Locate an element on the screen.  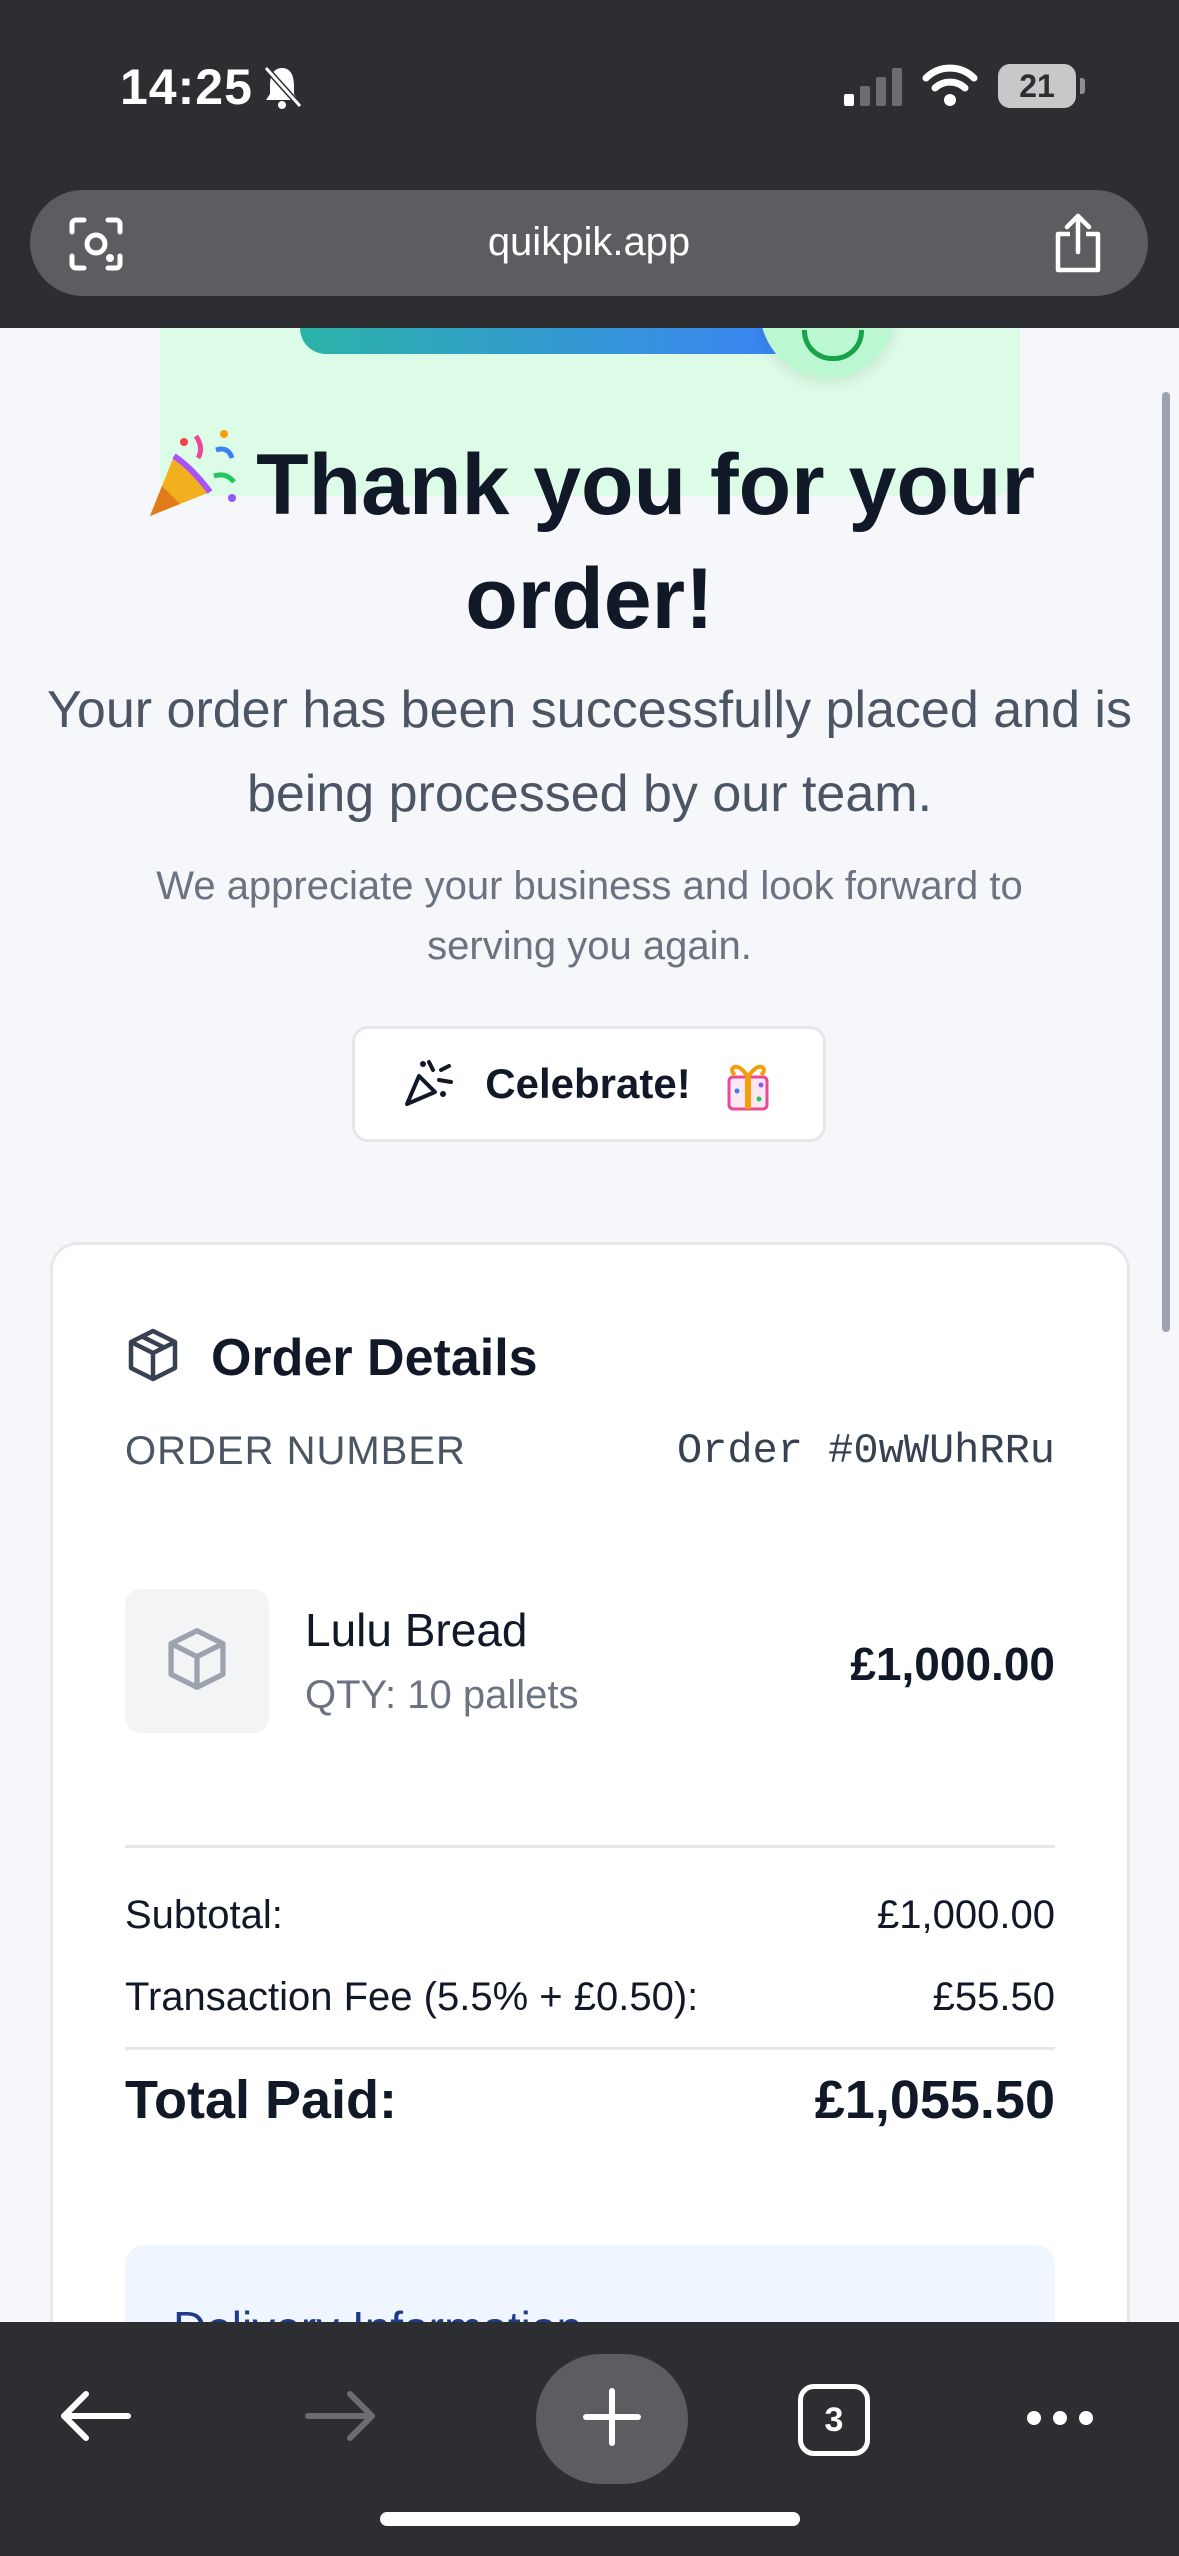
fee-value: £55.50 is located at coordinates (993, 1997).